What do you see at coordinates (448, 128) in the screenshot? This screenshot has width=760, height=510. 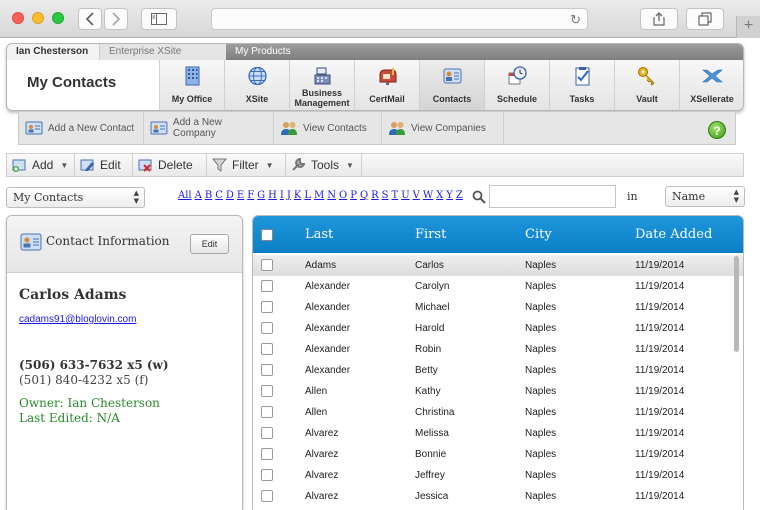 I see `view-companies-label: View Companies` at bounding box center [448, 128].